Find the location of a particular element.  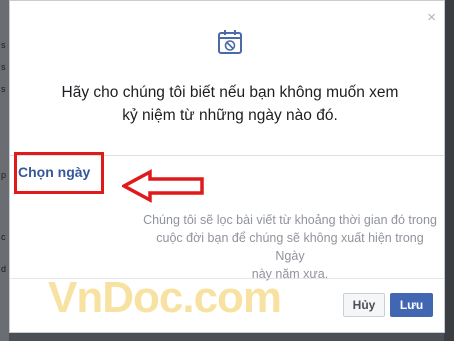

calendar-block-icon is located at coordinates (230, 42).